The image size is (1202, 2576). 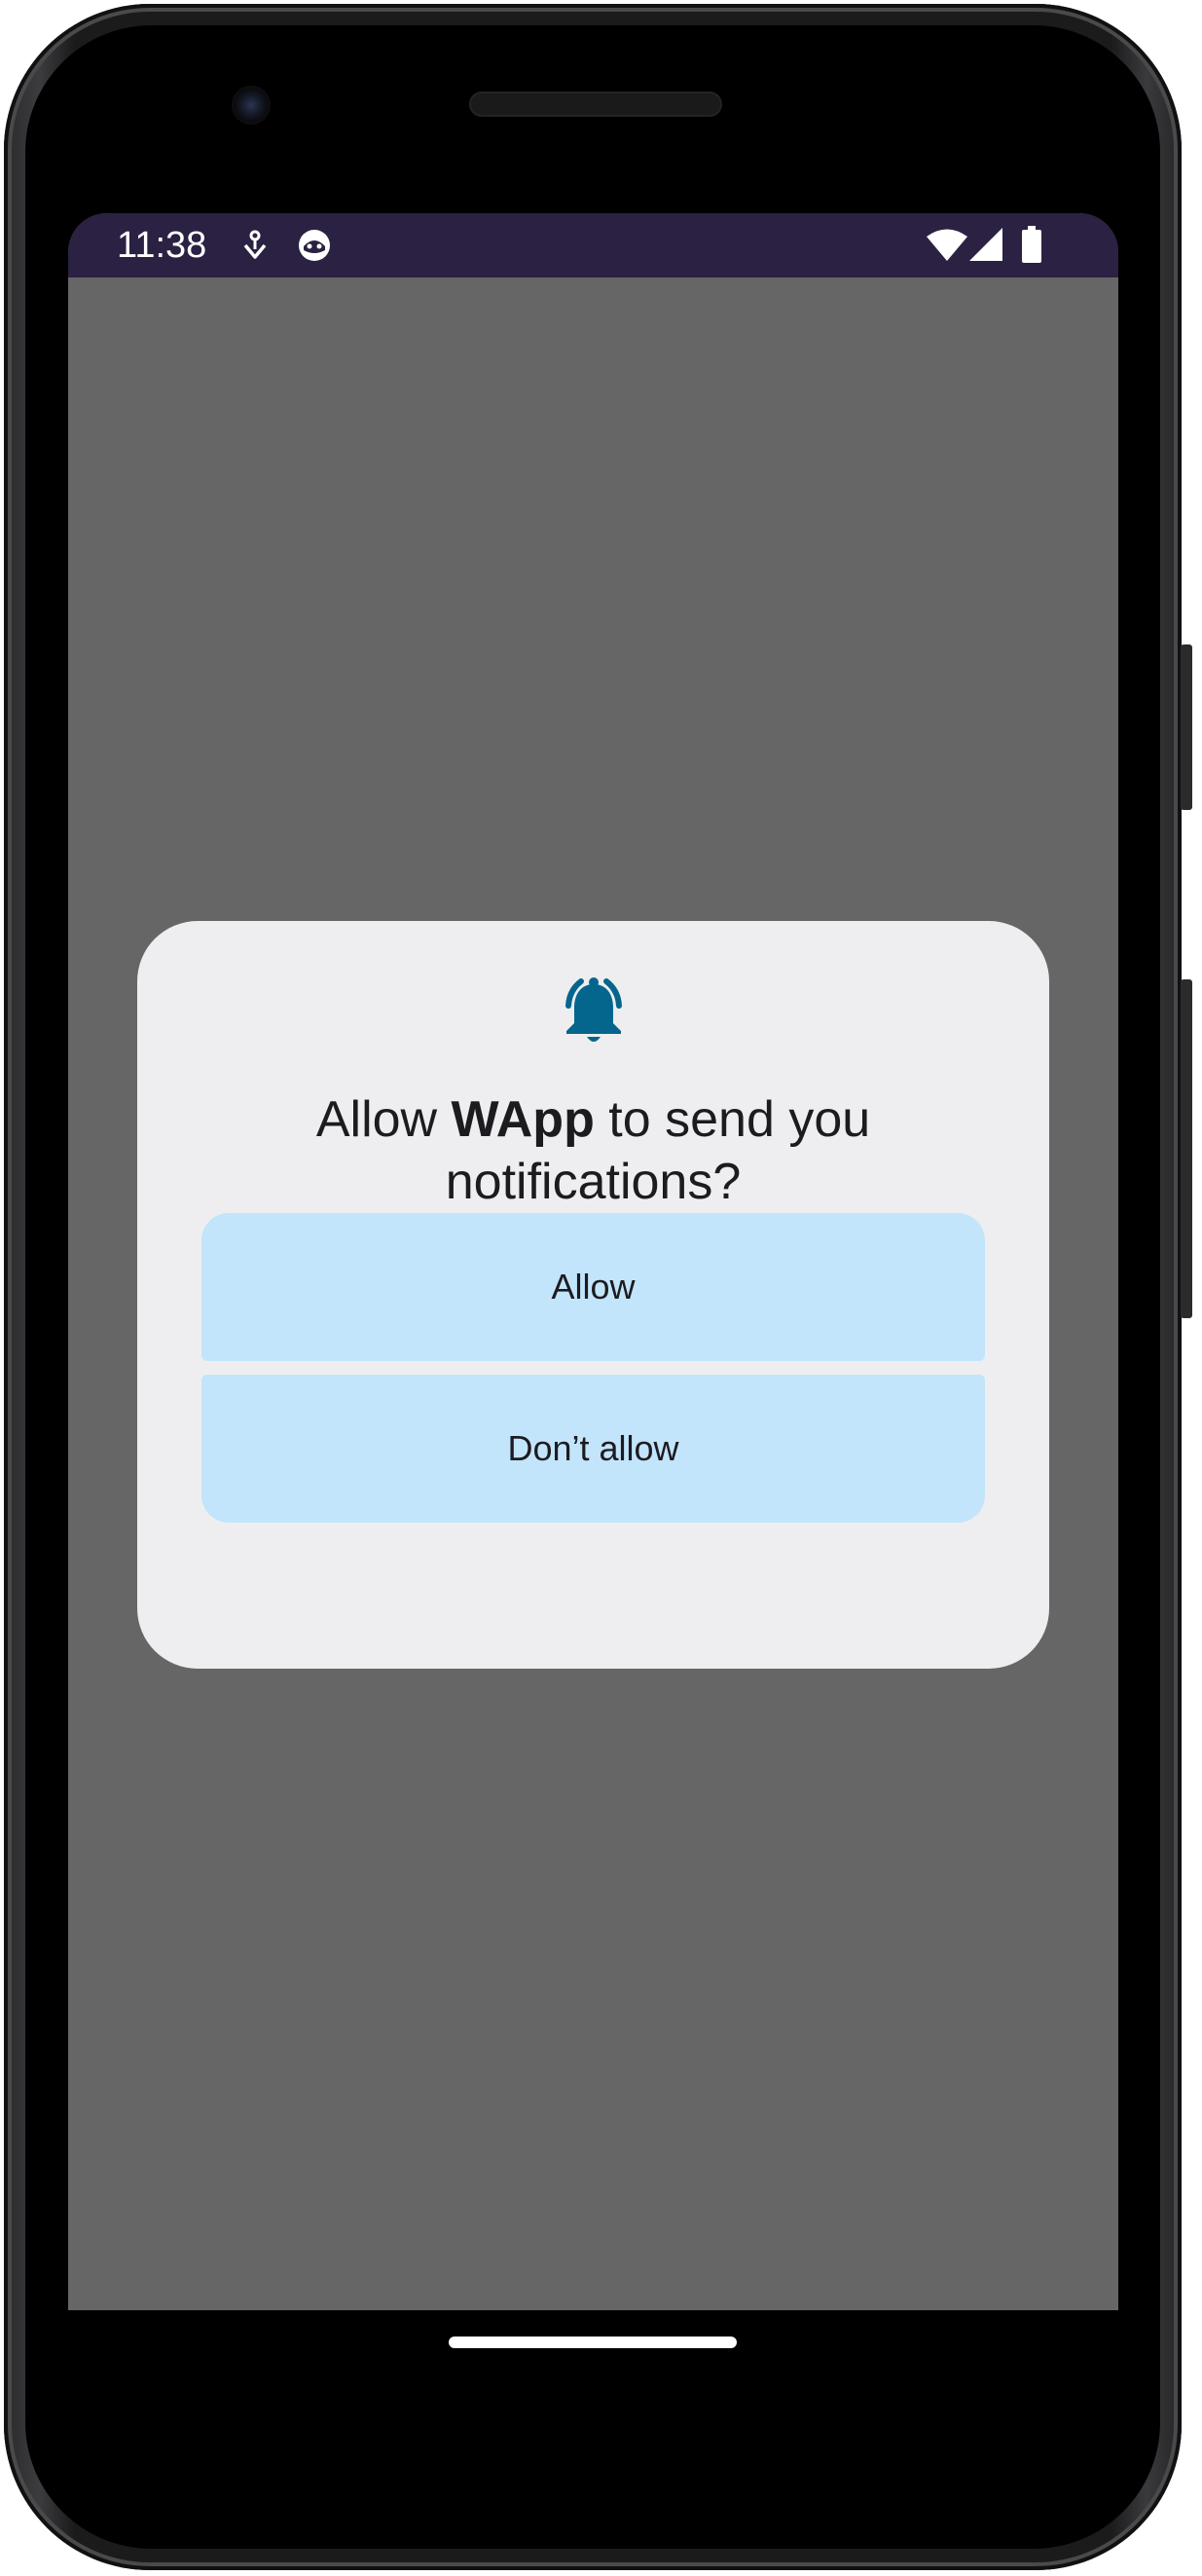 What do you see at coordinates (1031, 247) in the screenshot?
I see `battery-icon` at bounding box center [1031, 247].